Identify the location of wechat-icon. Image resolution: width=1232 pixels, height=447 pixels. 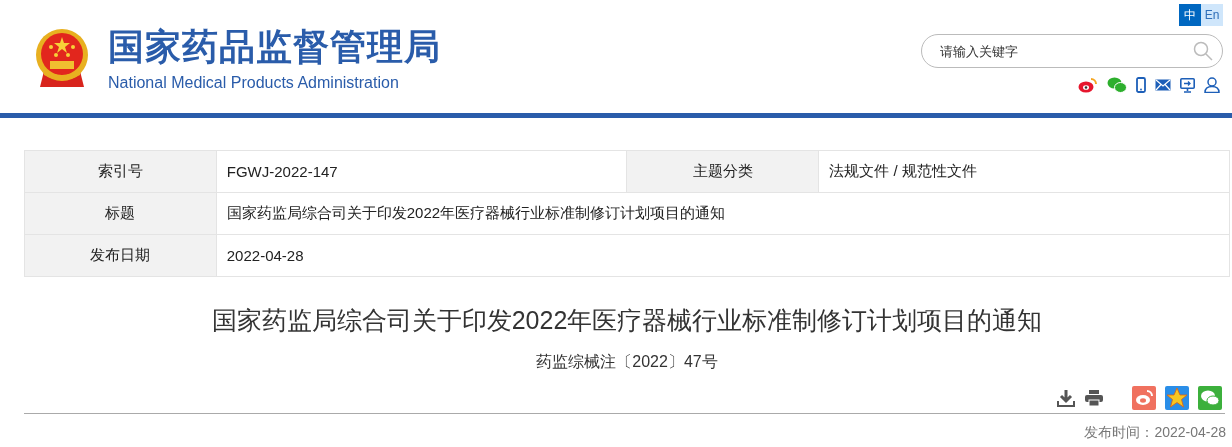
(1117, 85).